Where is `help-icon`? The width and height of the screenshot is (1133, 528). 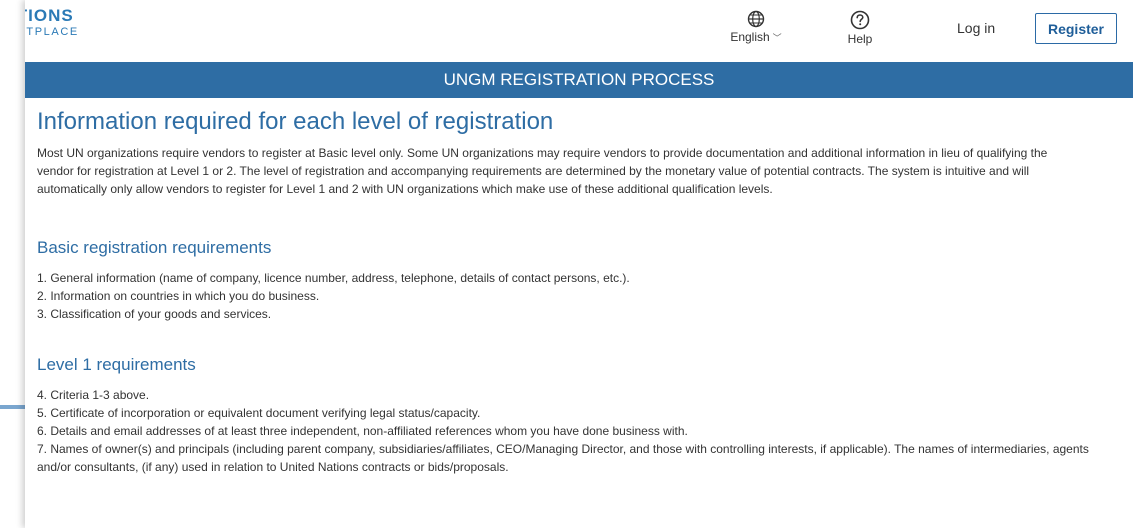 help-icon is located at coordinates (860, 20).